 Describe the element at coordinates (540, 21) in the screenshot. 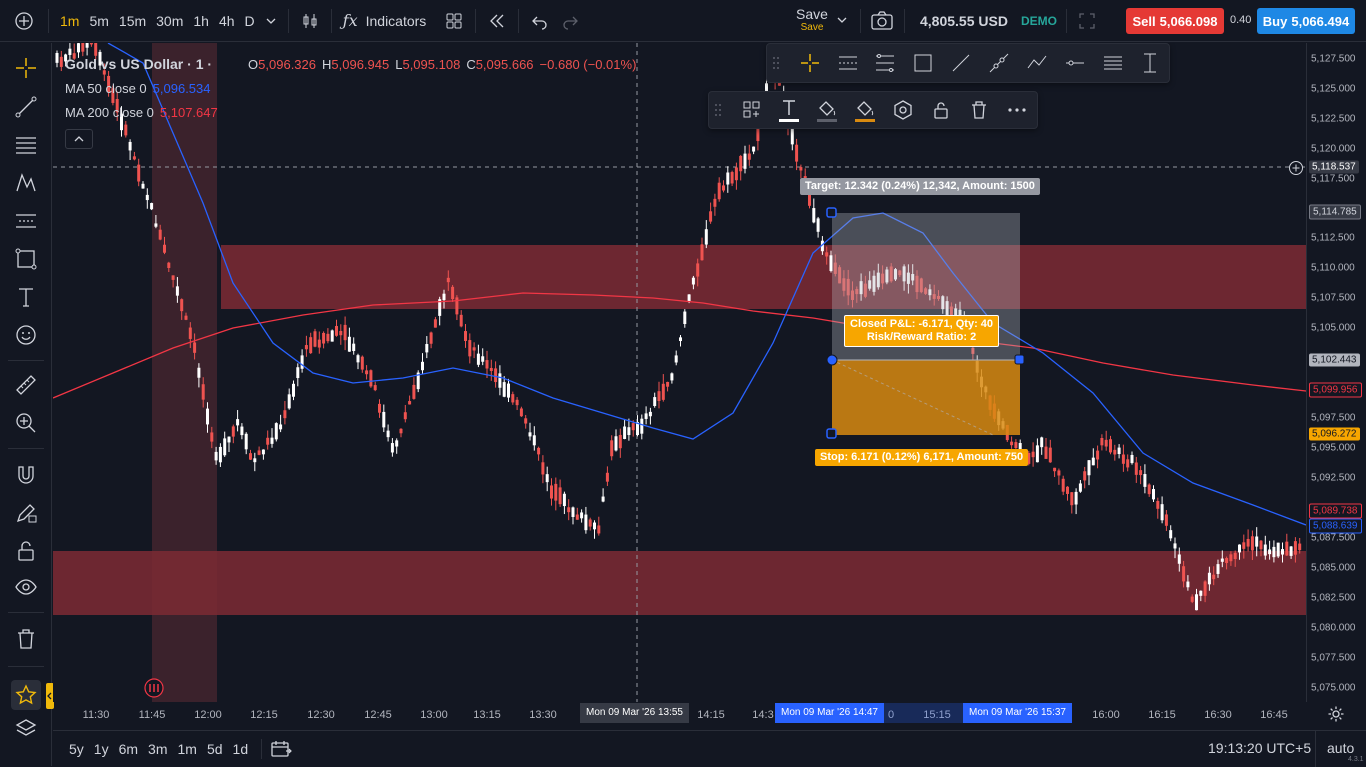

I see `undo-icon` at that location.